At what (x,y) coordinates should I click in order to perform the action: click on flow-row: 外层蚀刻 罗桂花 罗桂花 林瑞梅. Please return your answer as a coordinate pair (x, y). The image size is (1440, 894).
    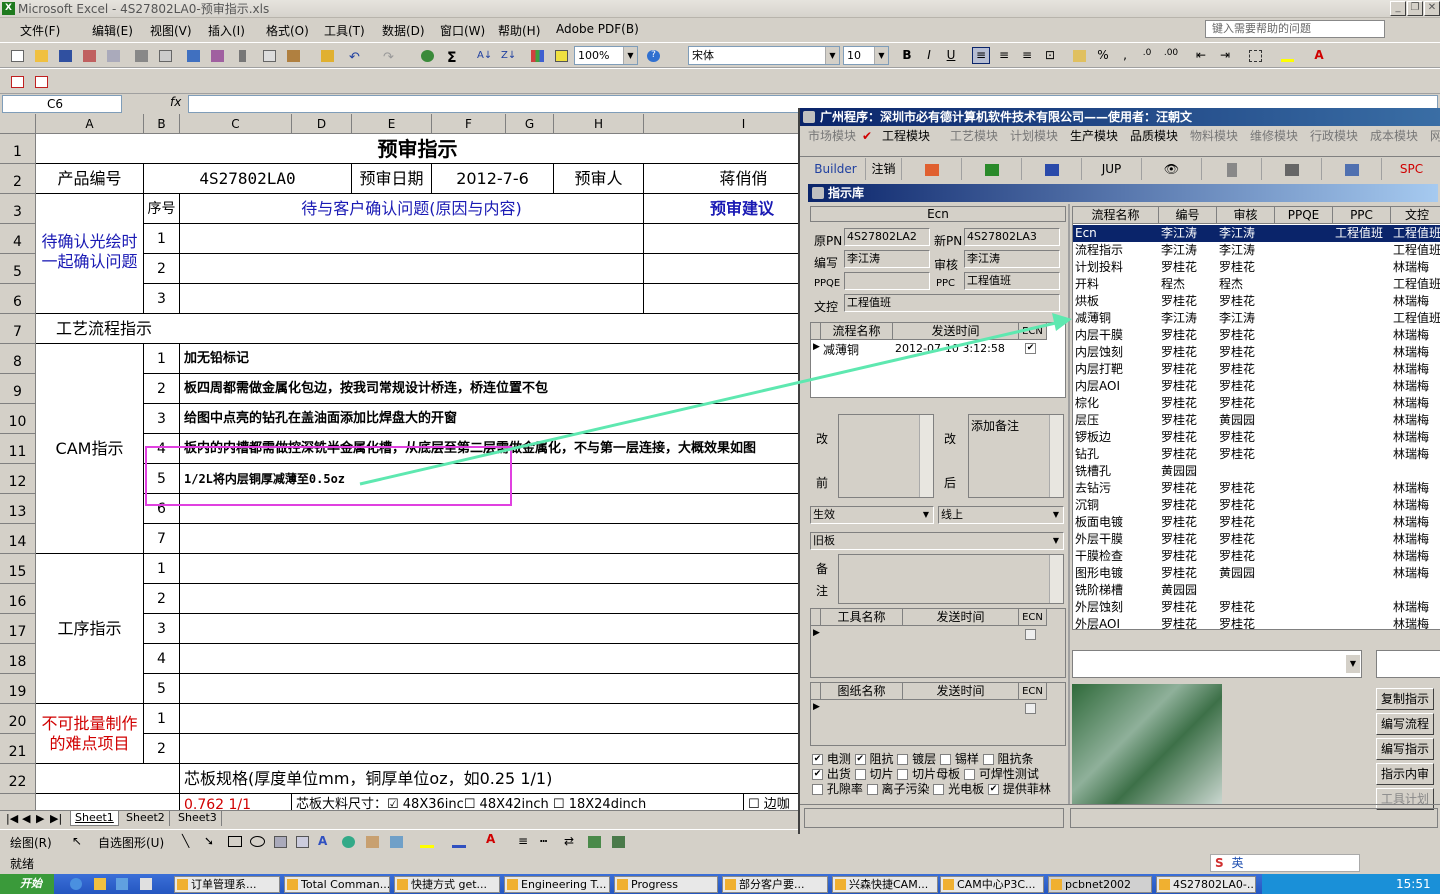
    Looking at the image, I should click on (1256, 607).